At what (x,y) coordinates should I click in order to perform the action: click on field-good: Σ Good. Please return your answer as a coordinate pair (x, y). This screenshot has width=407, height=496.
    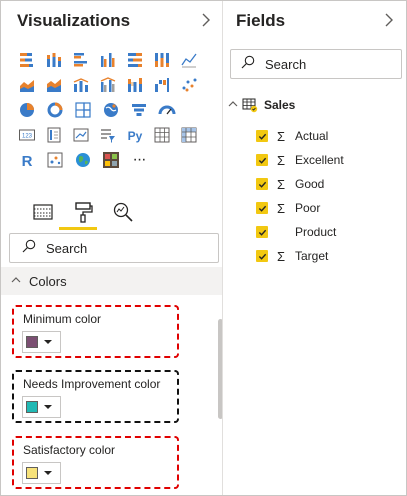
    Looking at the image, I should click on (290, 184).